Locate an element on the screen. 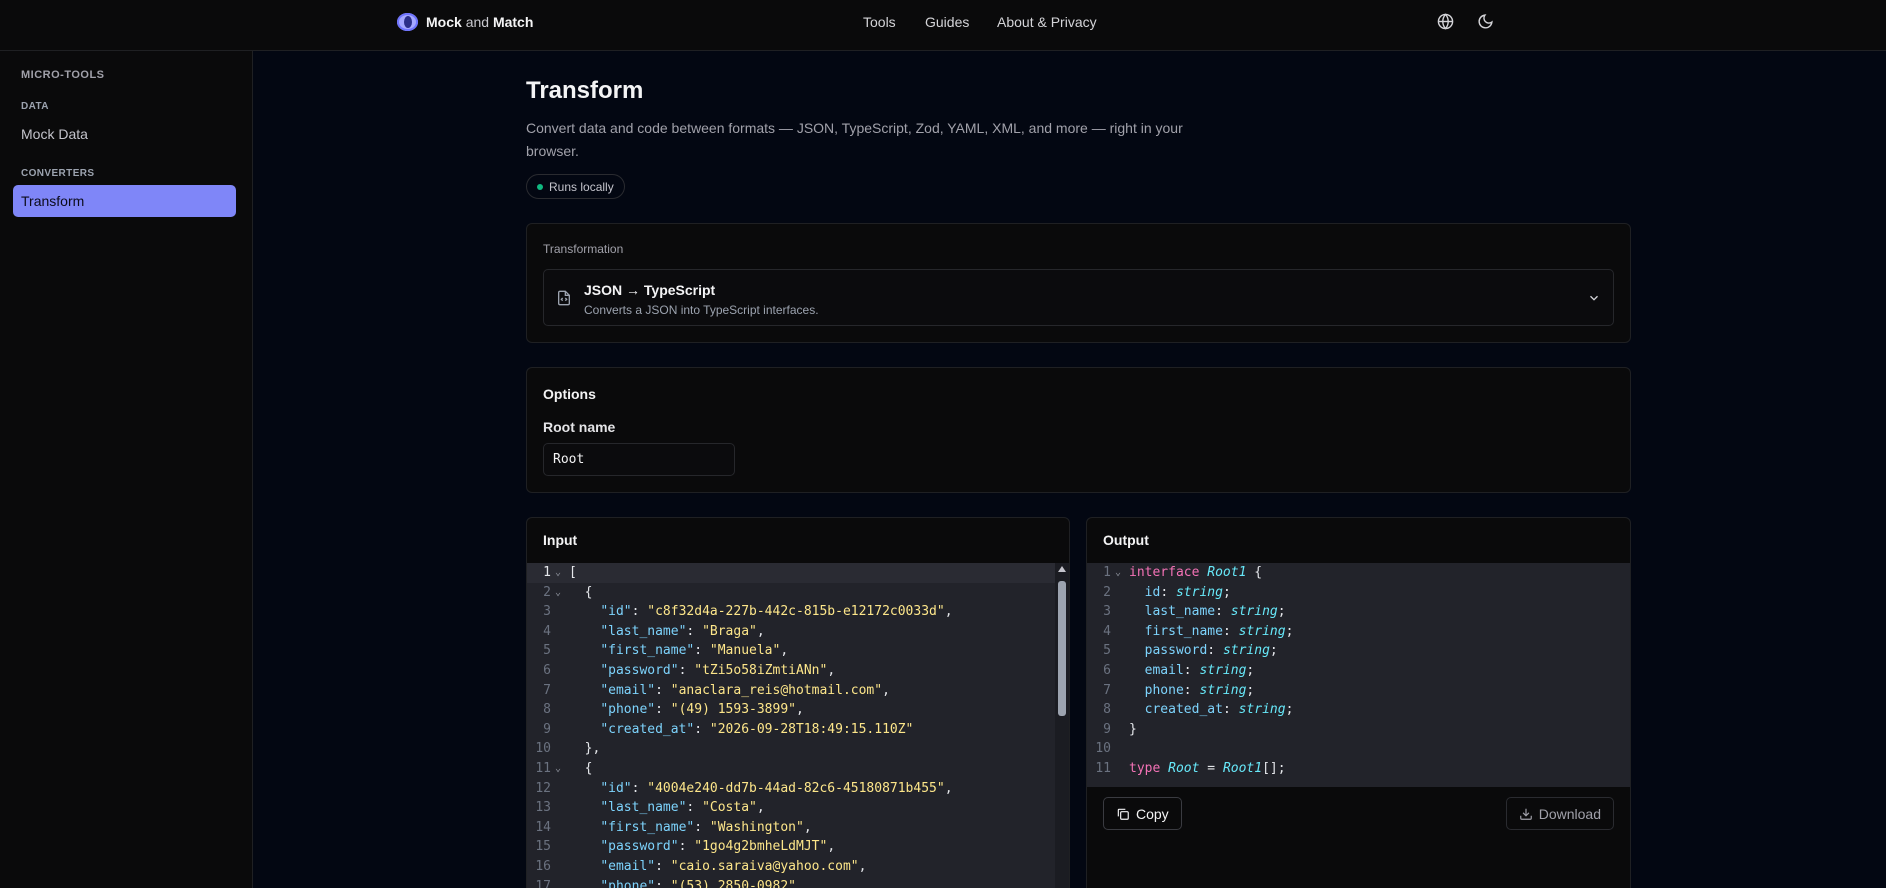 This screenshot has width=1886, height=888. input-line: 15 "password": "1go4g2bmheLdMJT", is located at coordinates (798, 847).